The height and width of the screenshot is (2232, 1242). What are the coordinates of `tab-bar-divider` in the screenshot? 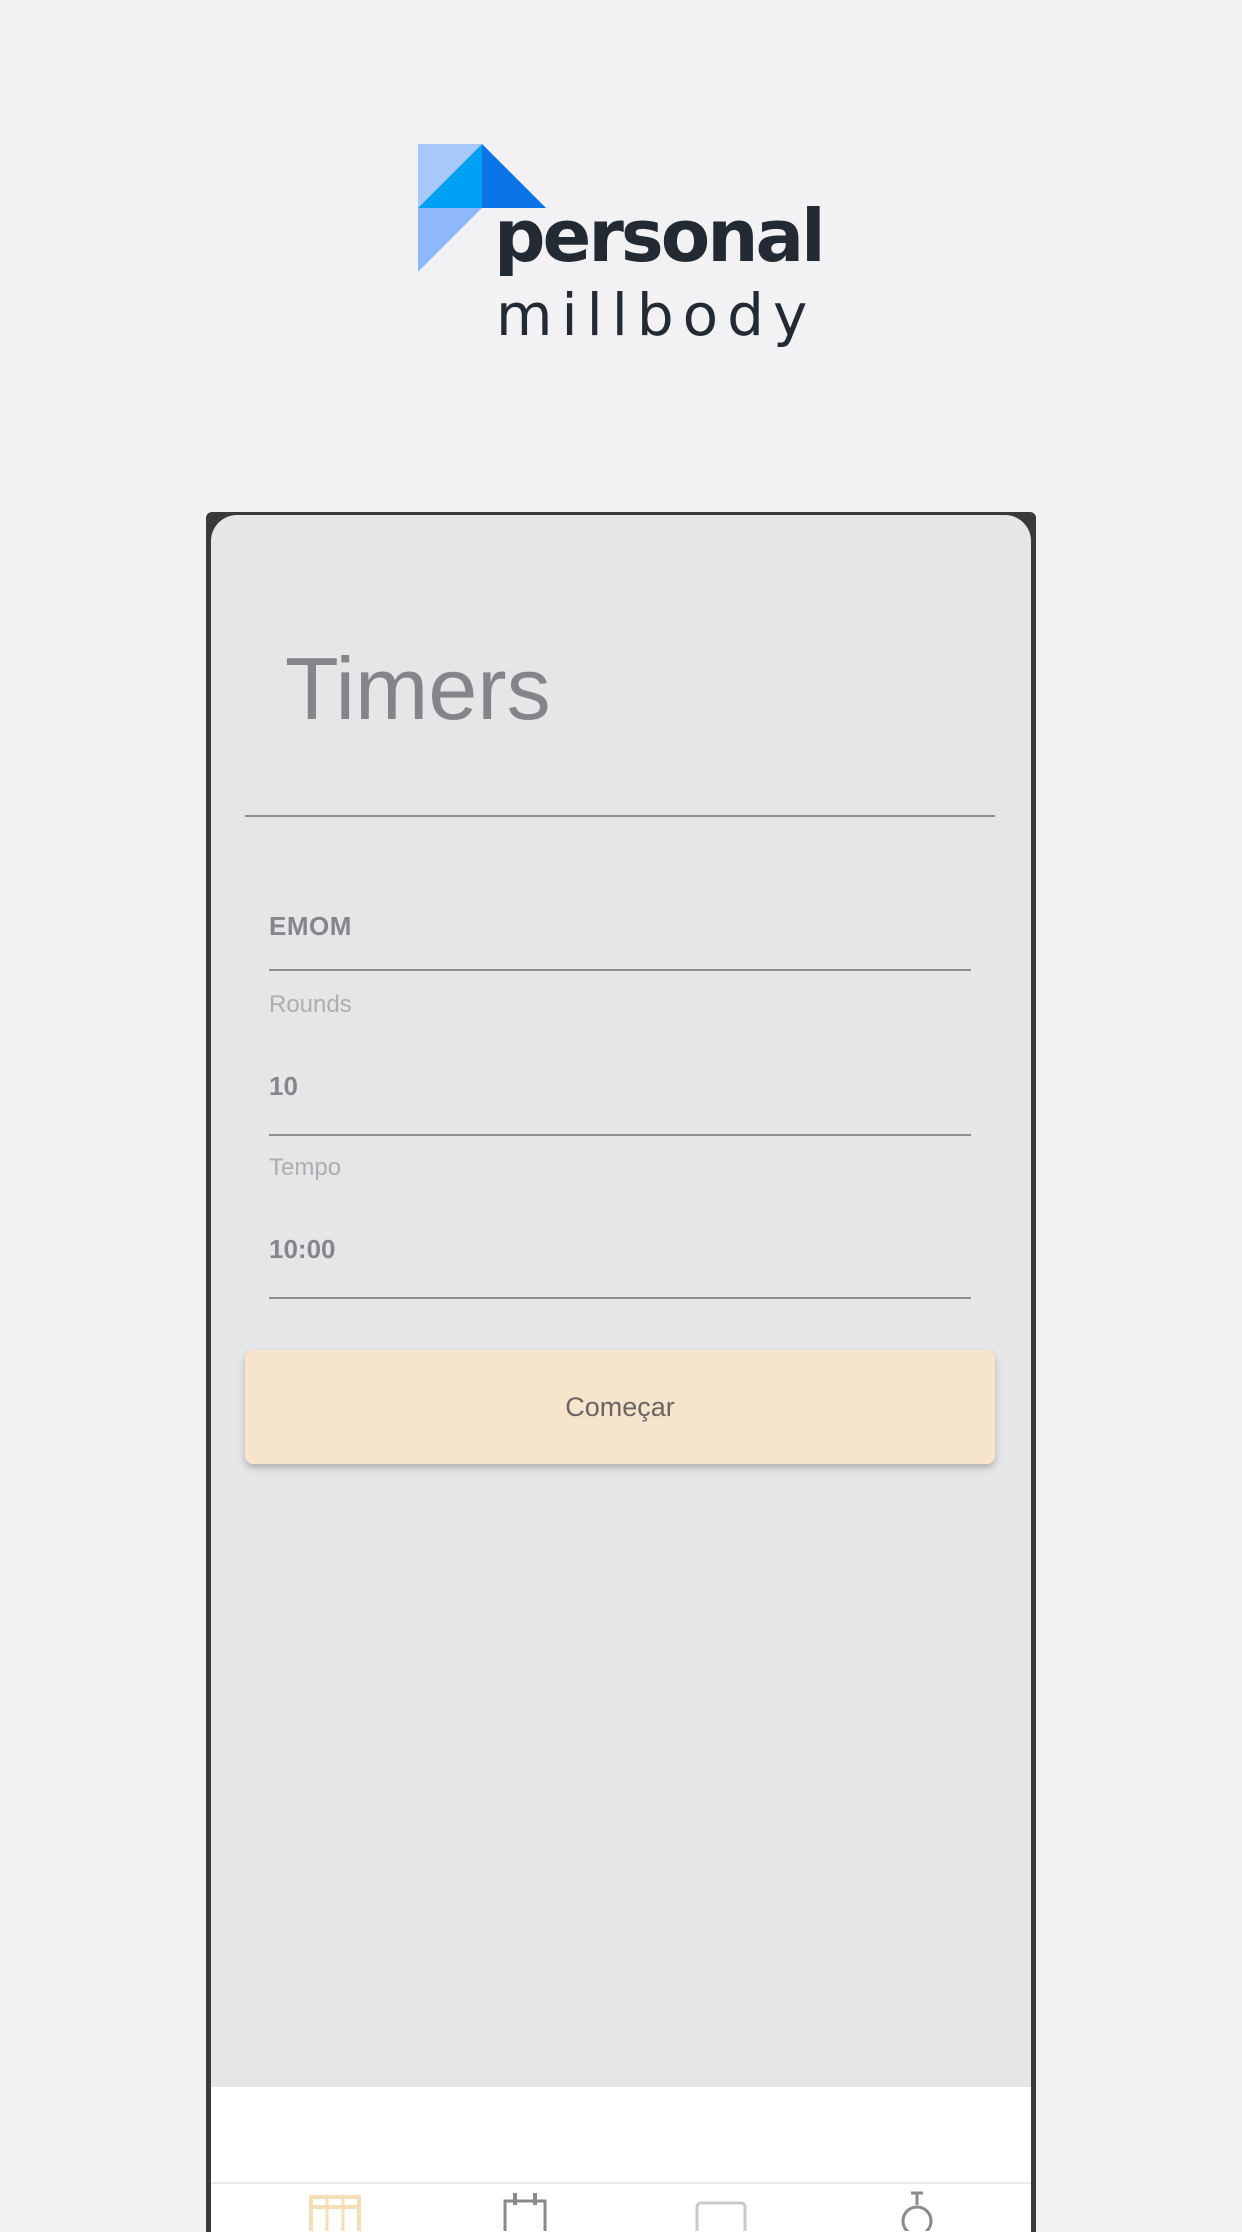 It's located at (621, 2183).